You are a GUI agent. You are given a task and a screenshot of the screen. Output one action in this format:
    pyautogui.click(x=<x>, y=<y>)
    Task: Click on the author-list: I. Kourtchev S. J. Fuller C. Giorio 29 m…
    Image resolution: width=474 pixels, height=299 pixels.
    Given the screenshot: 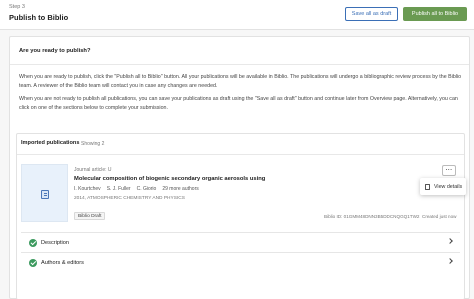 What is the action you would take?
    pyautogui.click(x=136, y=189)
    